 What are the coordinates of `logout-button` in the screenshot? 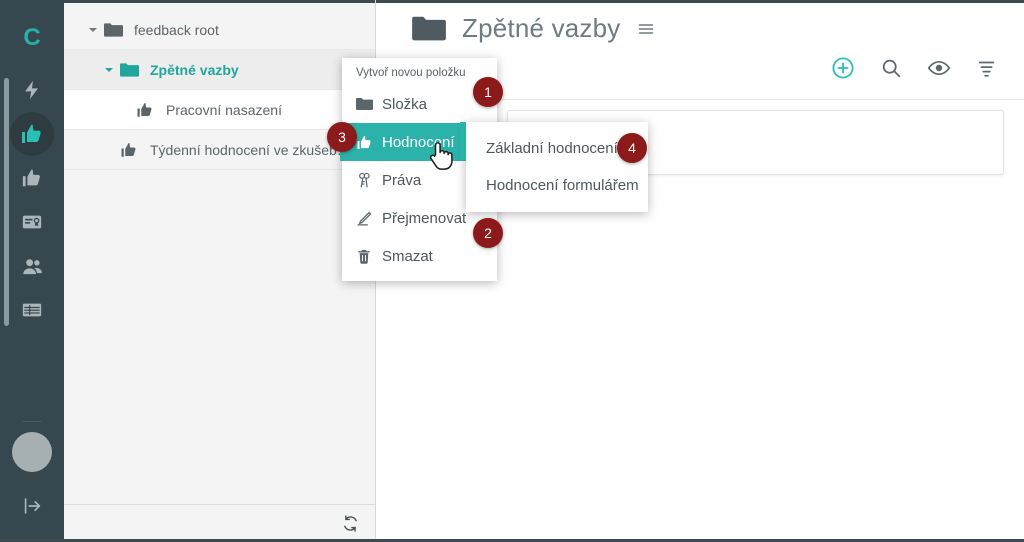 It's located at (32, 506).